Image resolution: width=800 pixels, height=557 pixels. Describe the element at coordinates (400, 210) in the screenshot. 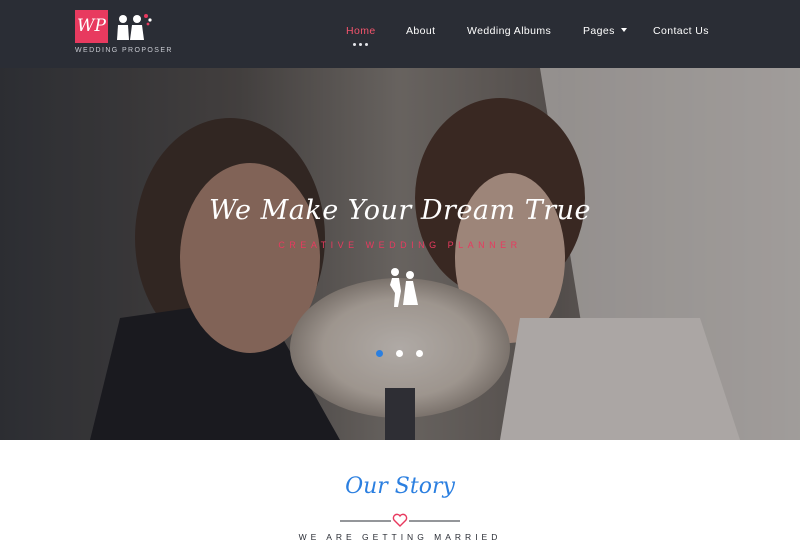

I see `hero-title: We Make Your Dream True` at that location.